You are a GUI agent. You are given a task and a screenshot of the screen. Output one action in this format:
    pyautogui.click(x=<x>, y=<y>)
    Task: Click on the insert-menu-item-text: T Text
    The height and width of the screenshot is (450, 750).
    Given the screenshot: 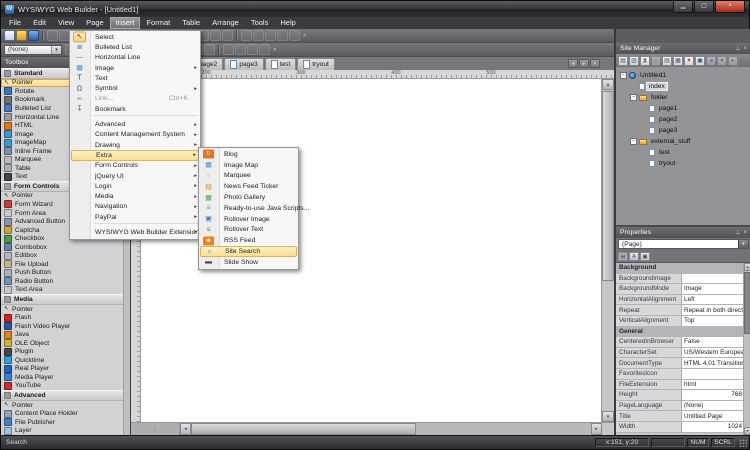 What is the action you would take?
    pyautogui.click(x=135, y=78)
    